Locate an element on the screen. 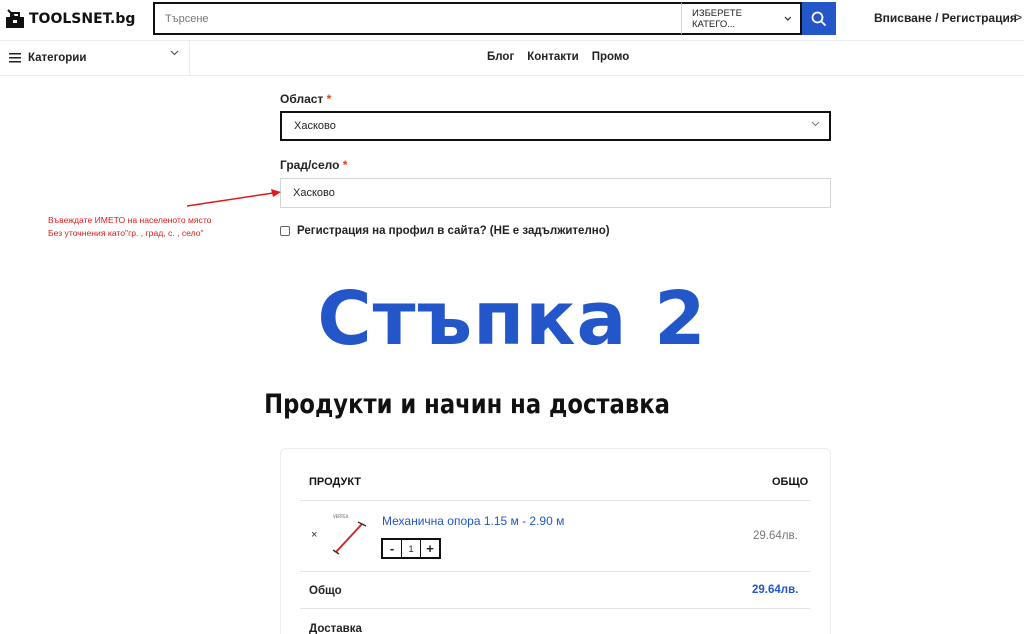 The image size is (1024, 634). search-input is located at coordinates (417, 18).